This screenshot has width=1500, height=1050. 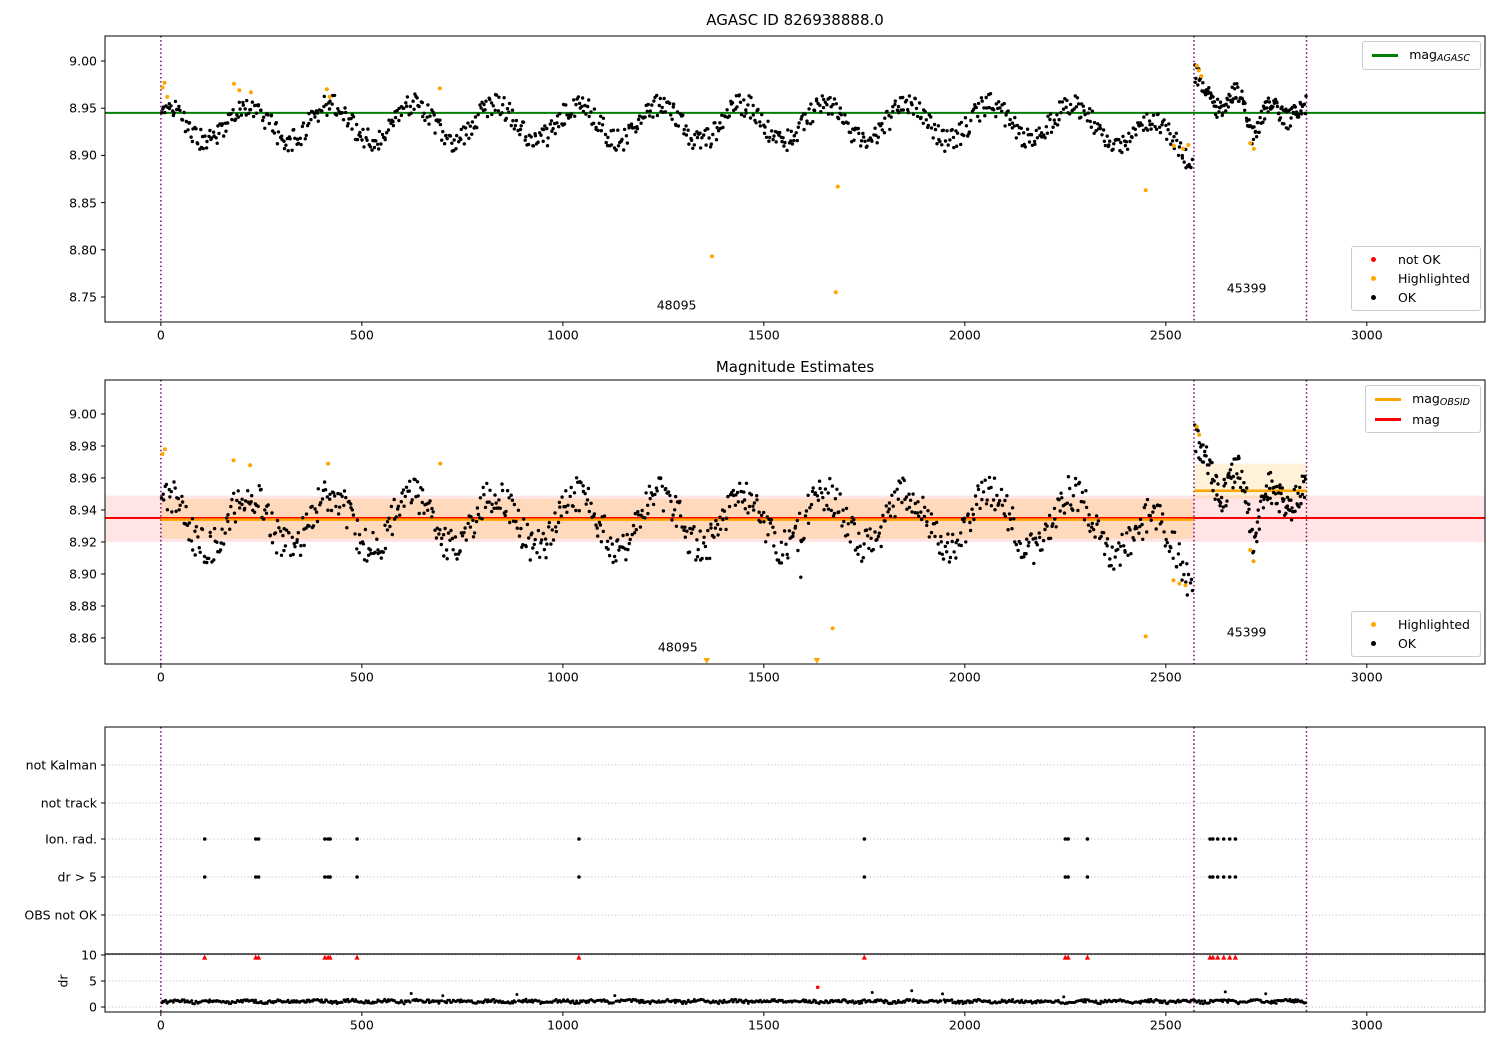 I want to click on legend-dot-sample, so click(x=1374, y=259).